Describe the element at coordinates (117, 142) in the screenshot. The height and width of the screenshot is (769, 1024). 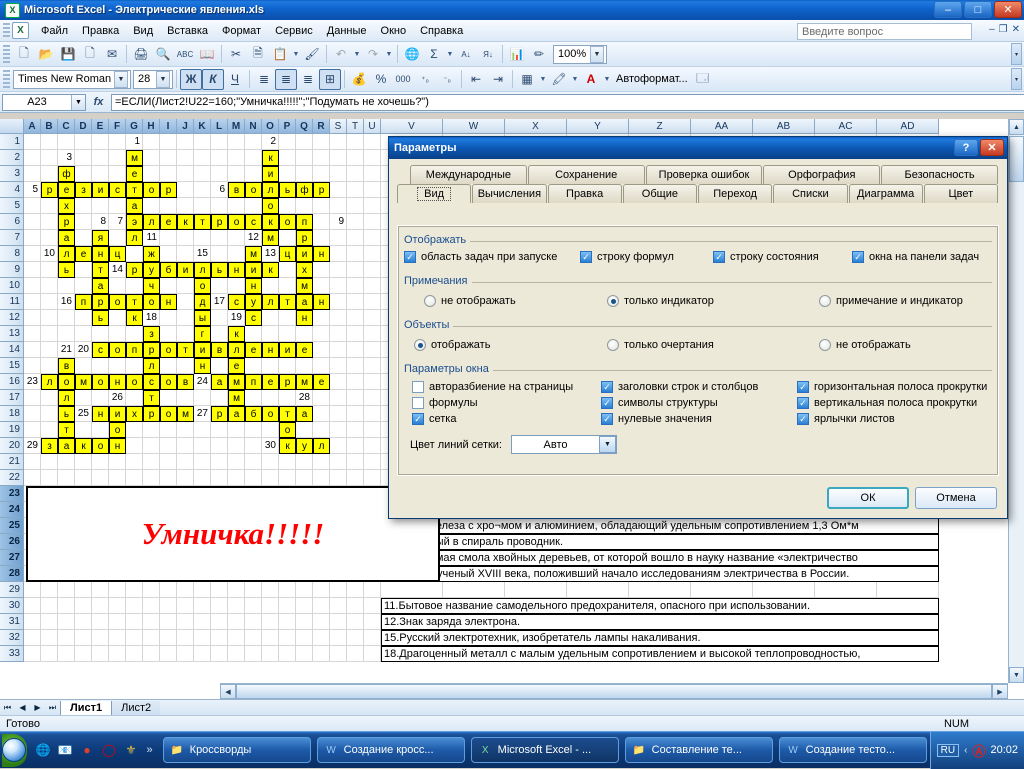
I see `cell-F1` at that location.